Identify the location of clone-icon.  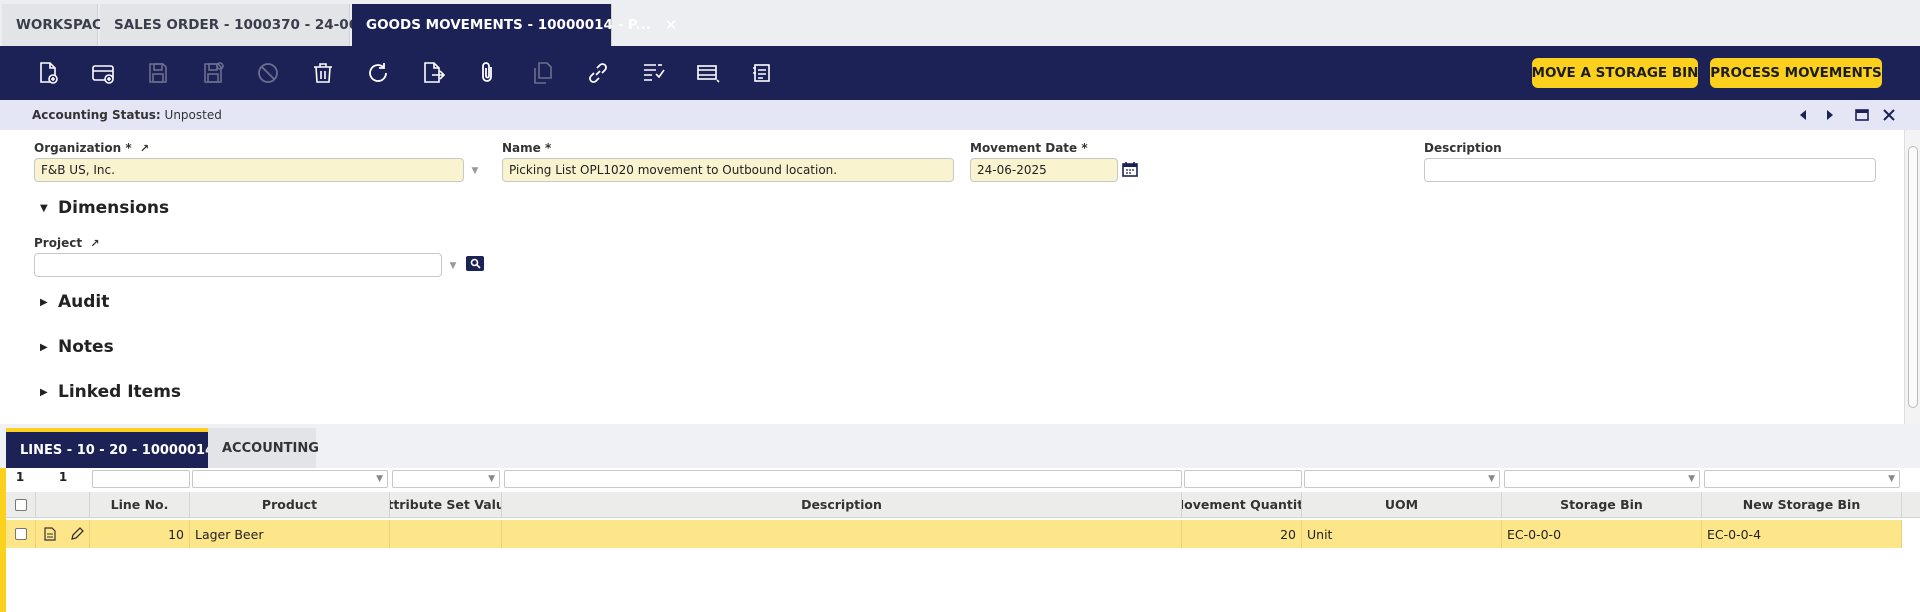
(543, 73).